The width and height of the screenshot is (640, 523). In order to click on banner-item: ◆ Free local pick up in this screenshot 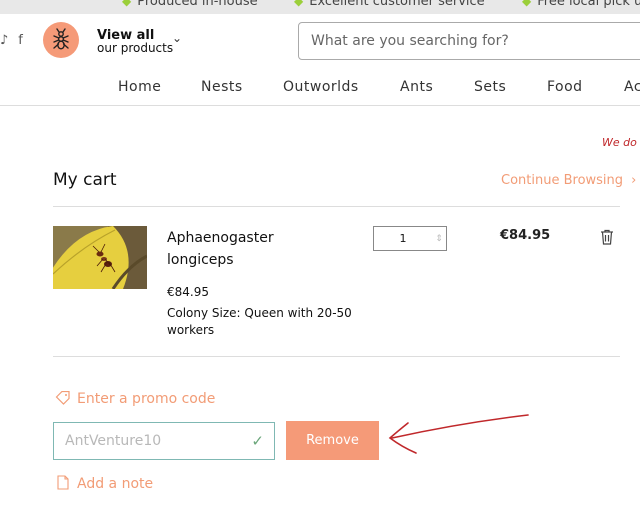, I will do `click(581, 4)`.